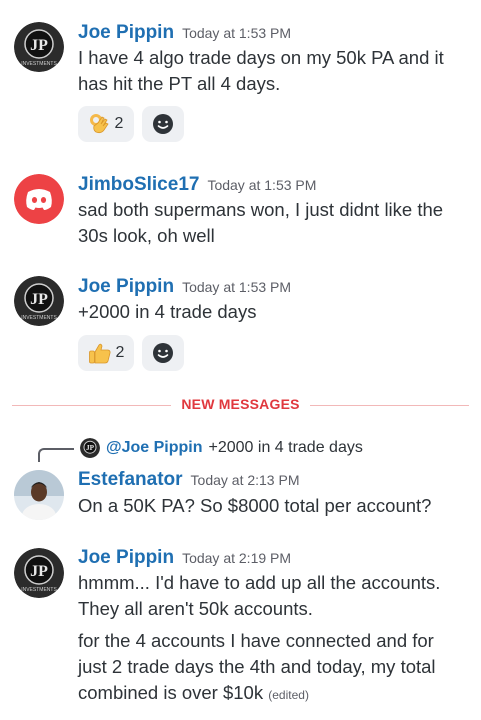 The width and height of the screenshot is (481, 720). I want to click on reply-preview: JP @Joe Pippin +2000 in 4 trade days, so click(221, 448).